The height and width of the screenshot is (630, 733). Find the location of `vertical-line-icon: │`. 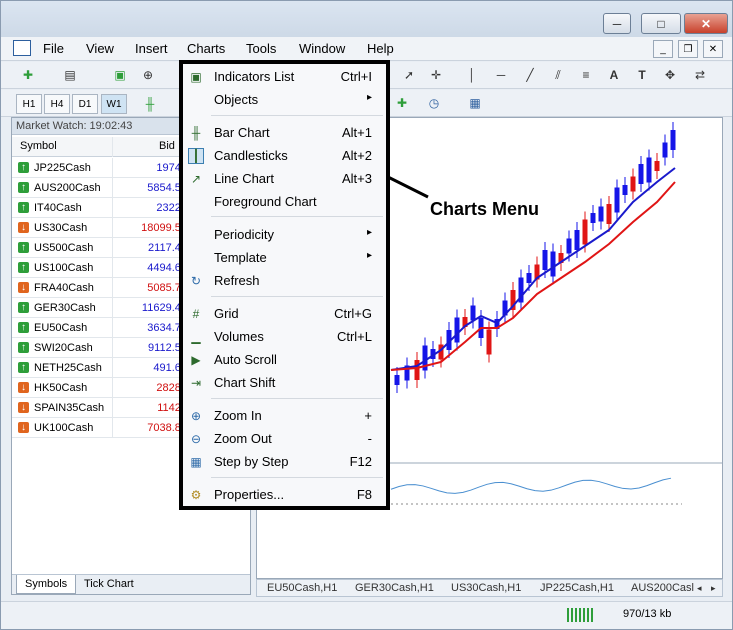

vertical-line-icon: │ is located at coordinates (472, 75).